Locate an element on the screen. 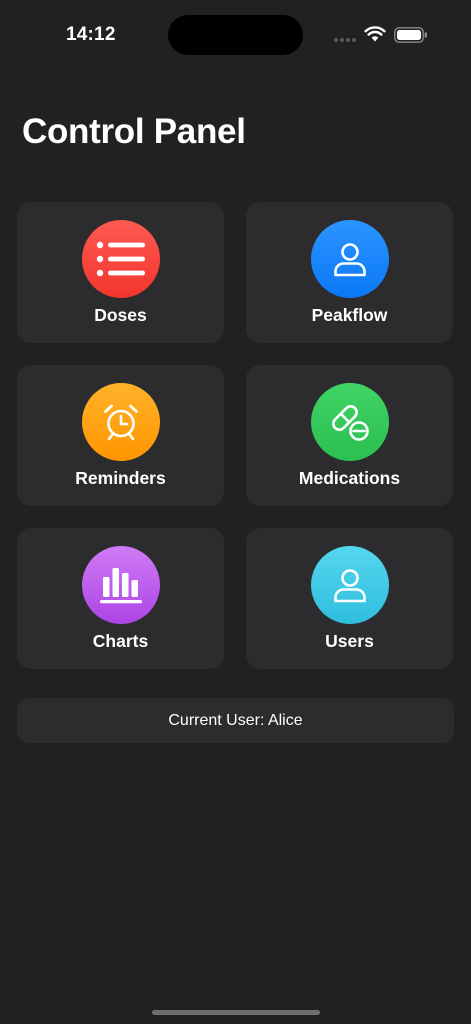  tile-reminders: Reminders is located at coordinates (120, 435).